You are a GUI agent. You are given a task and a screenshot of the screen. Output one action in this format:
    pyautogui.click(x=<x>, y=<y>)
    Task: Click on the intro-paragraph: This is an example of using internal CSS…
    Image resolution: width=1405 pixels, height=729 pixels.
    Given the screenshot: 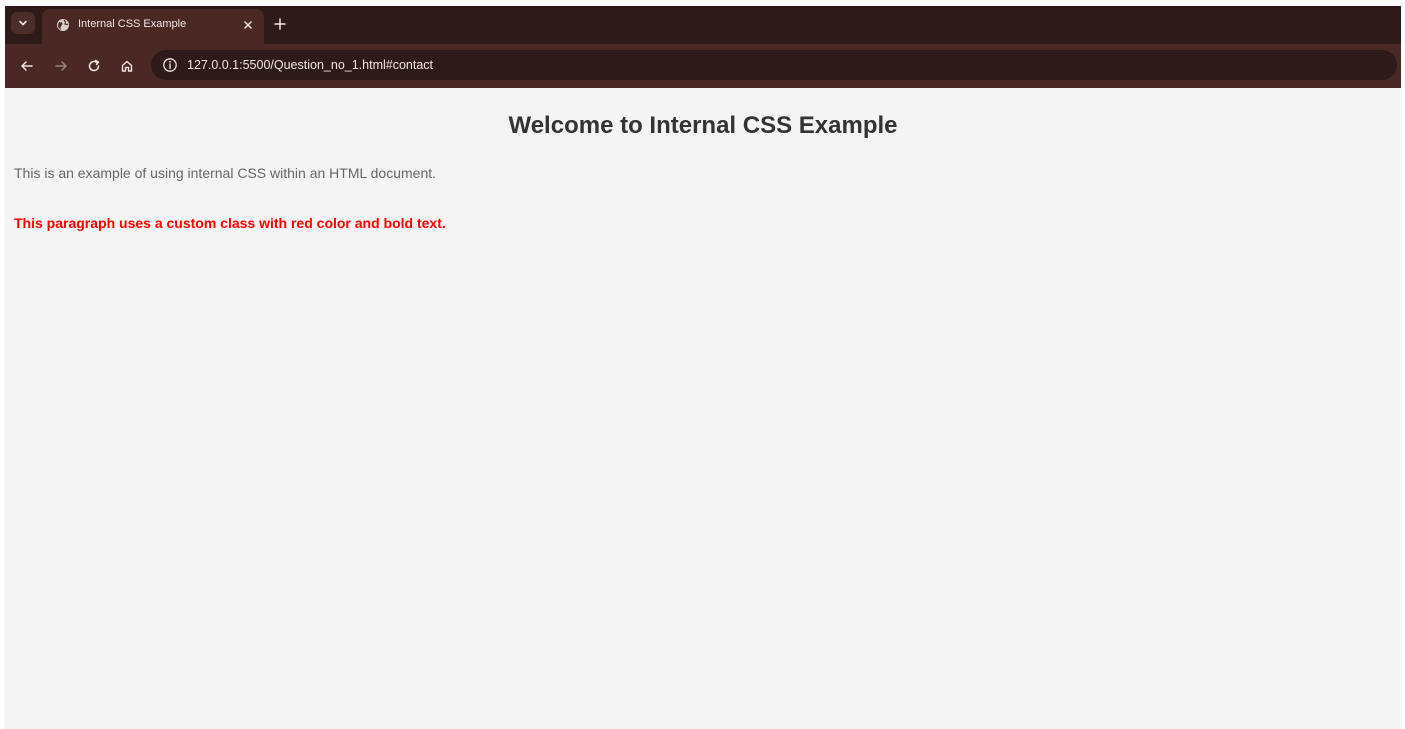 What is the action you would take?
    pyautogui.click(x=225, y=173)
    